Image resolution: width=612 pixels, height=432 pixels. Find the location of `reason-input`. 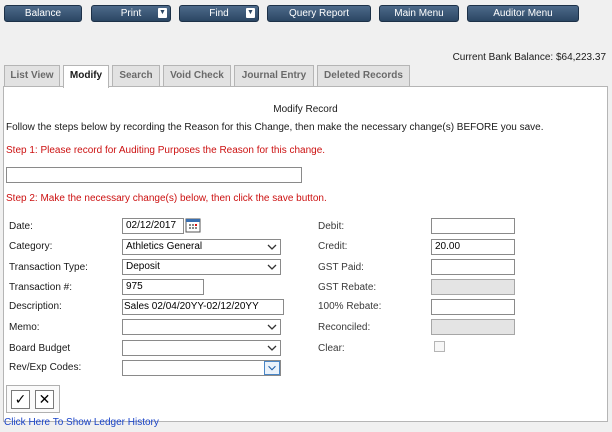

reason-input is located at coordinates (154, 175).